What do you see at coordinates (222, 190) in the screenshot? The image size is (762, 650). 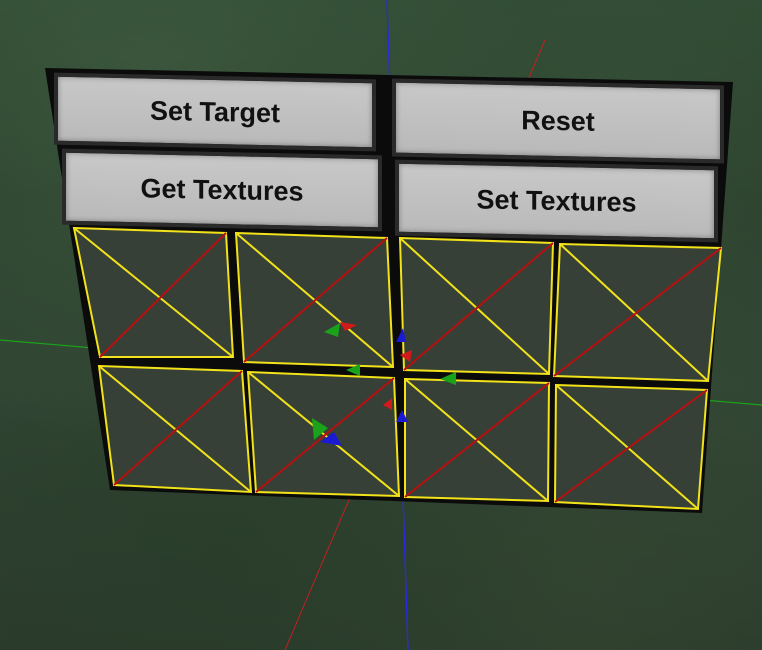 I see `get-textures-button: Get Textures` at bounding box center [222, 190].